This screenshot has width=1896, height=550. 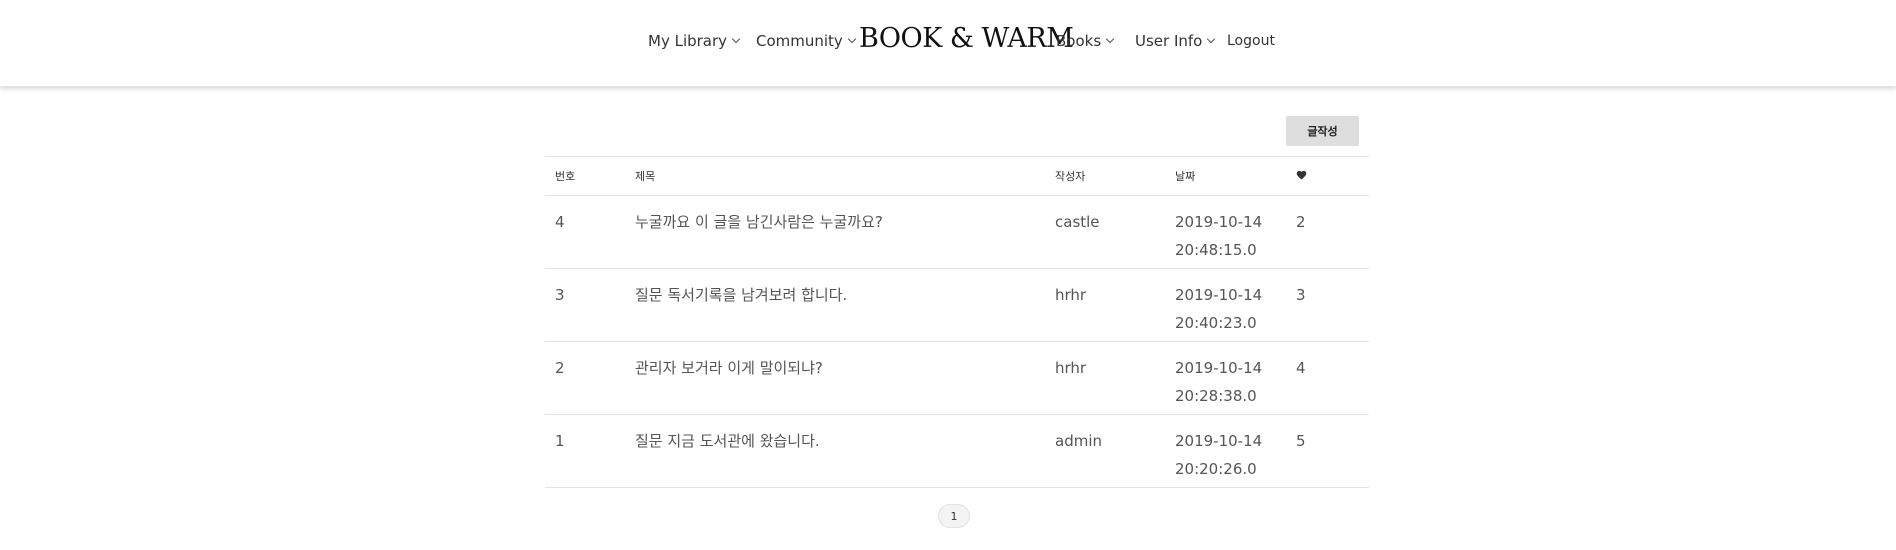 I want to click on nav-community: Community, so click(x=806, y=41).